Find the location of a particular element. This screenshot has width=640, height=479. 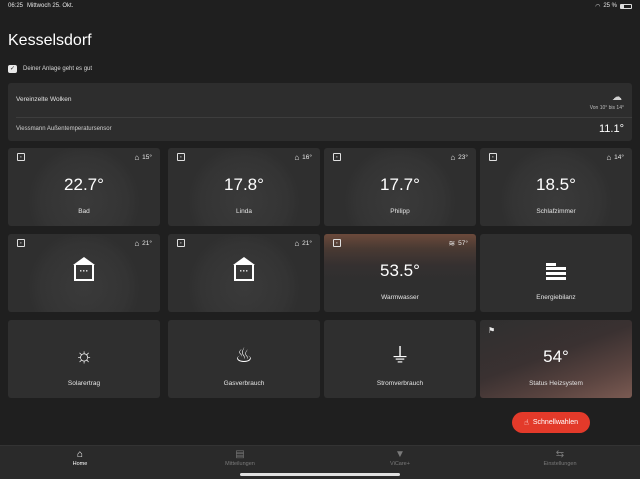

room-tile-schlafzimmer: ▪ ⌂ 14° 18.5° Schlafzimmer is located at coordinates (556, 187).